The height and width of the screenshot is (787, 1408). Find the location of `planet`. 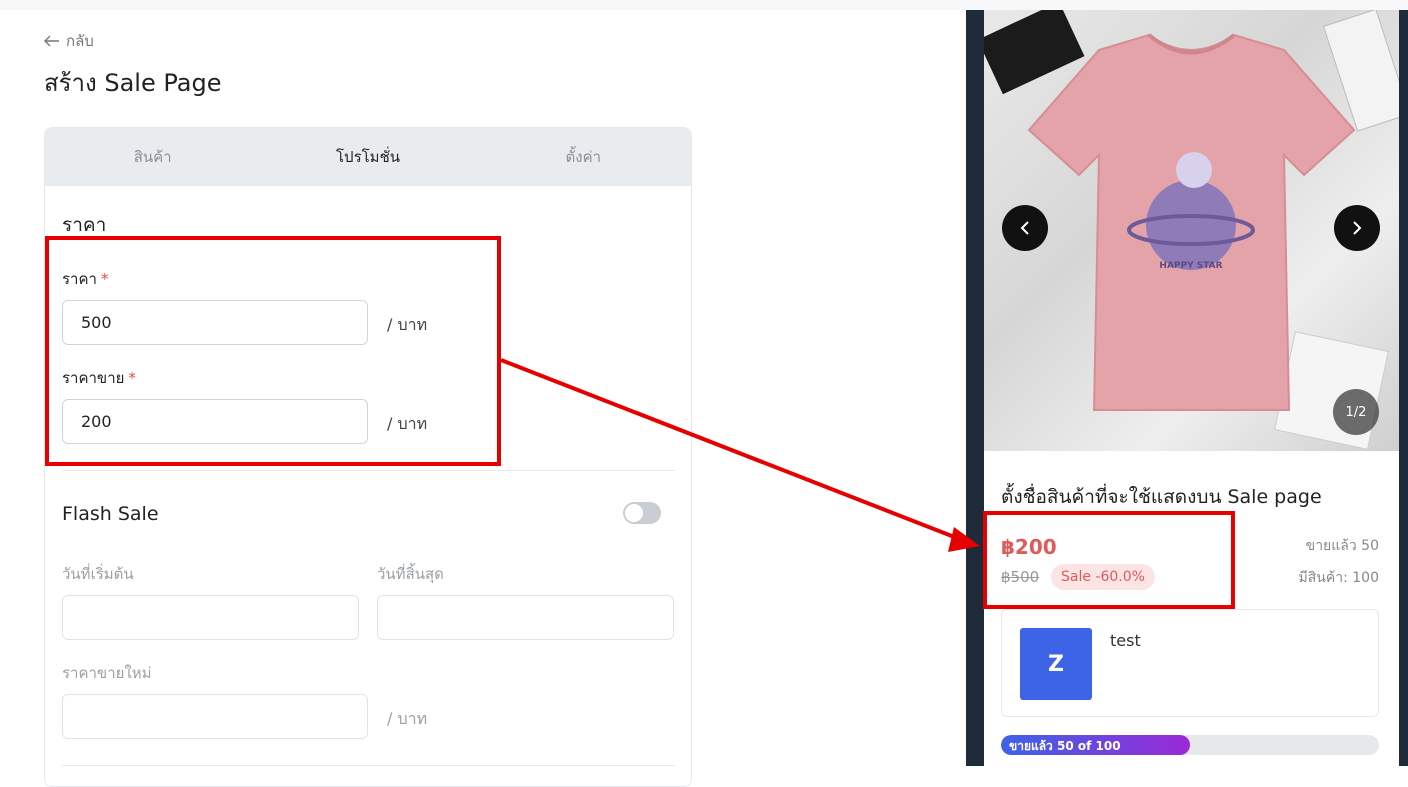

planet is located at coordinates (1191, 225).